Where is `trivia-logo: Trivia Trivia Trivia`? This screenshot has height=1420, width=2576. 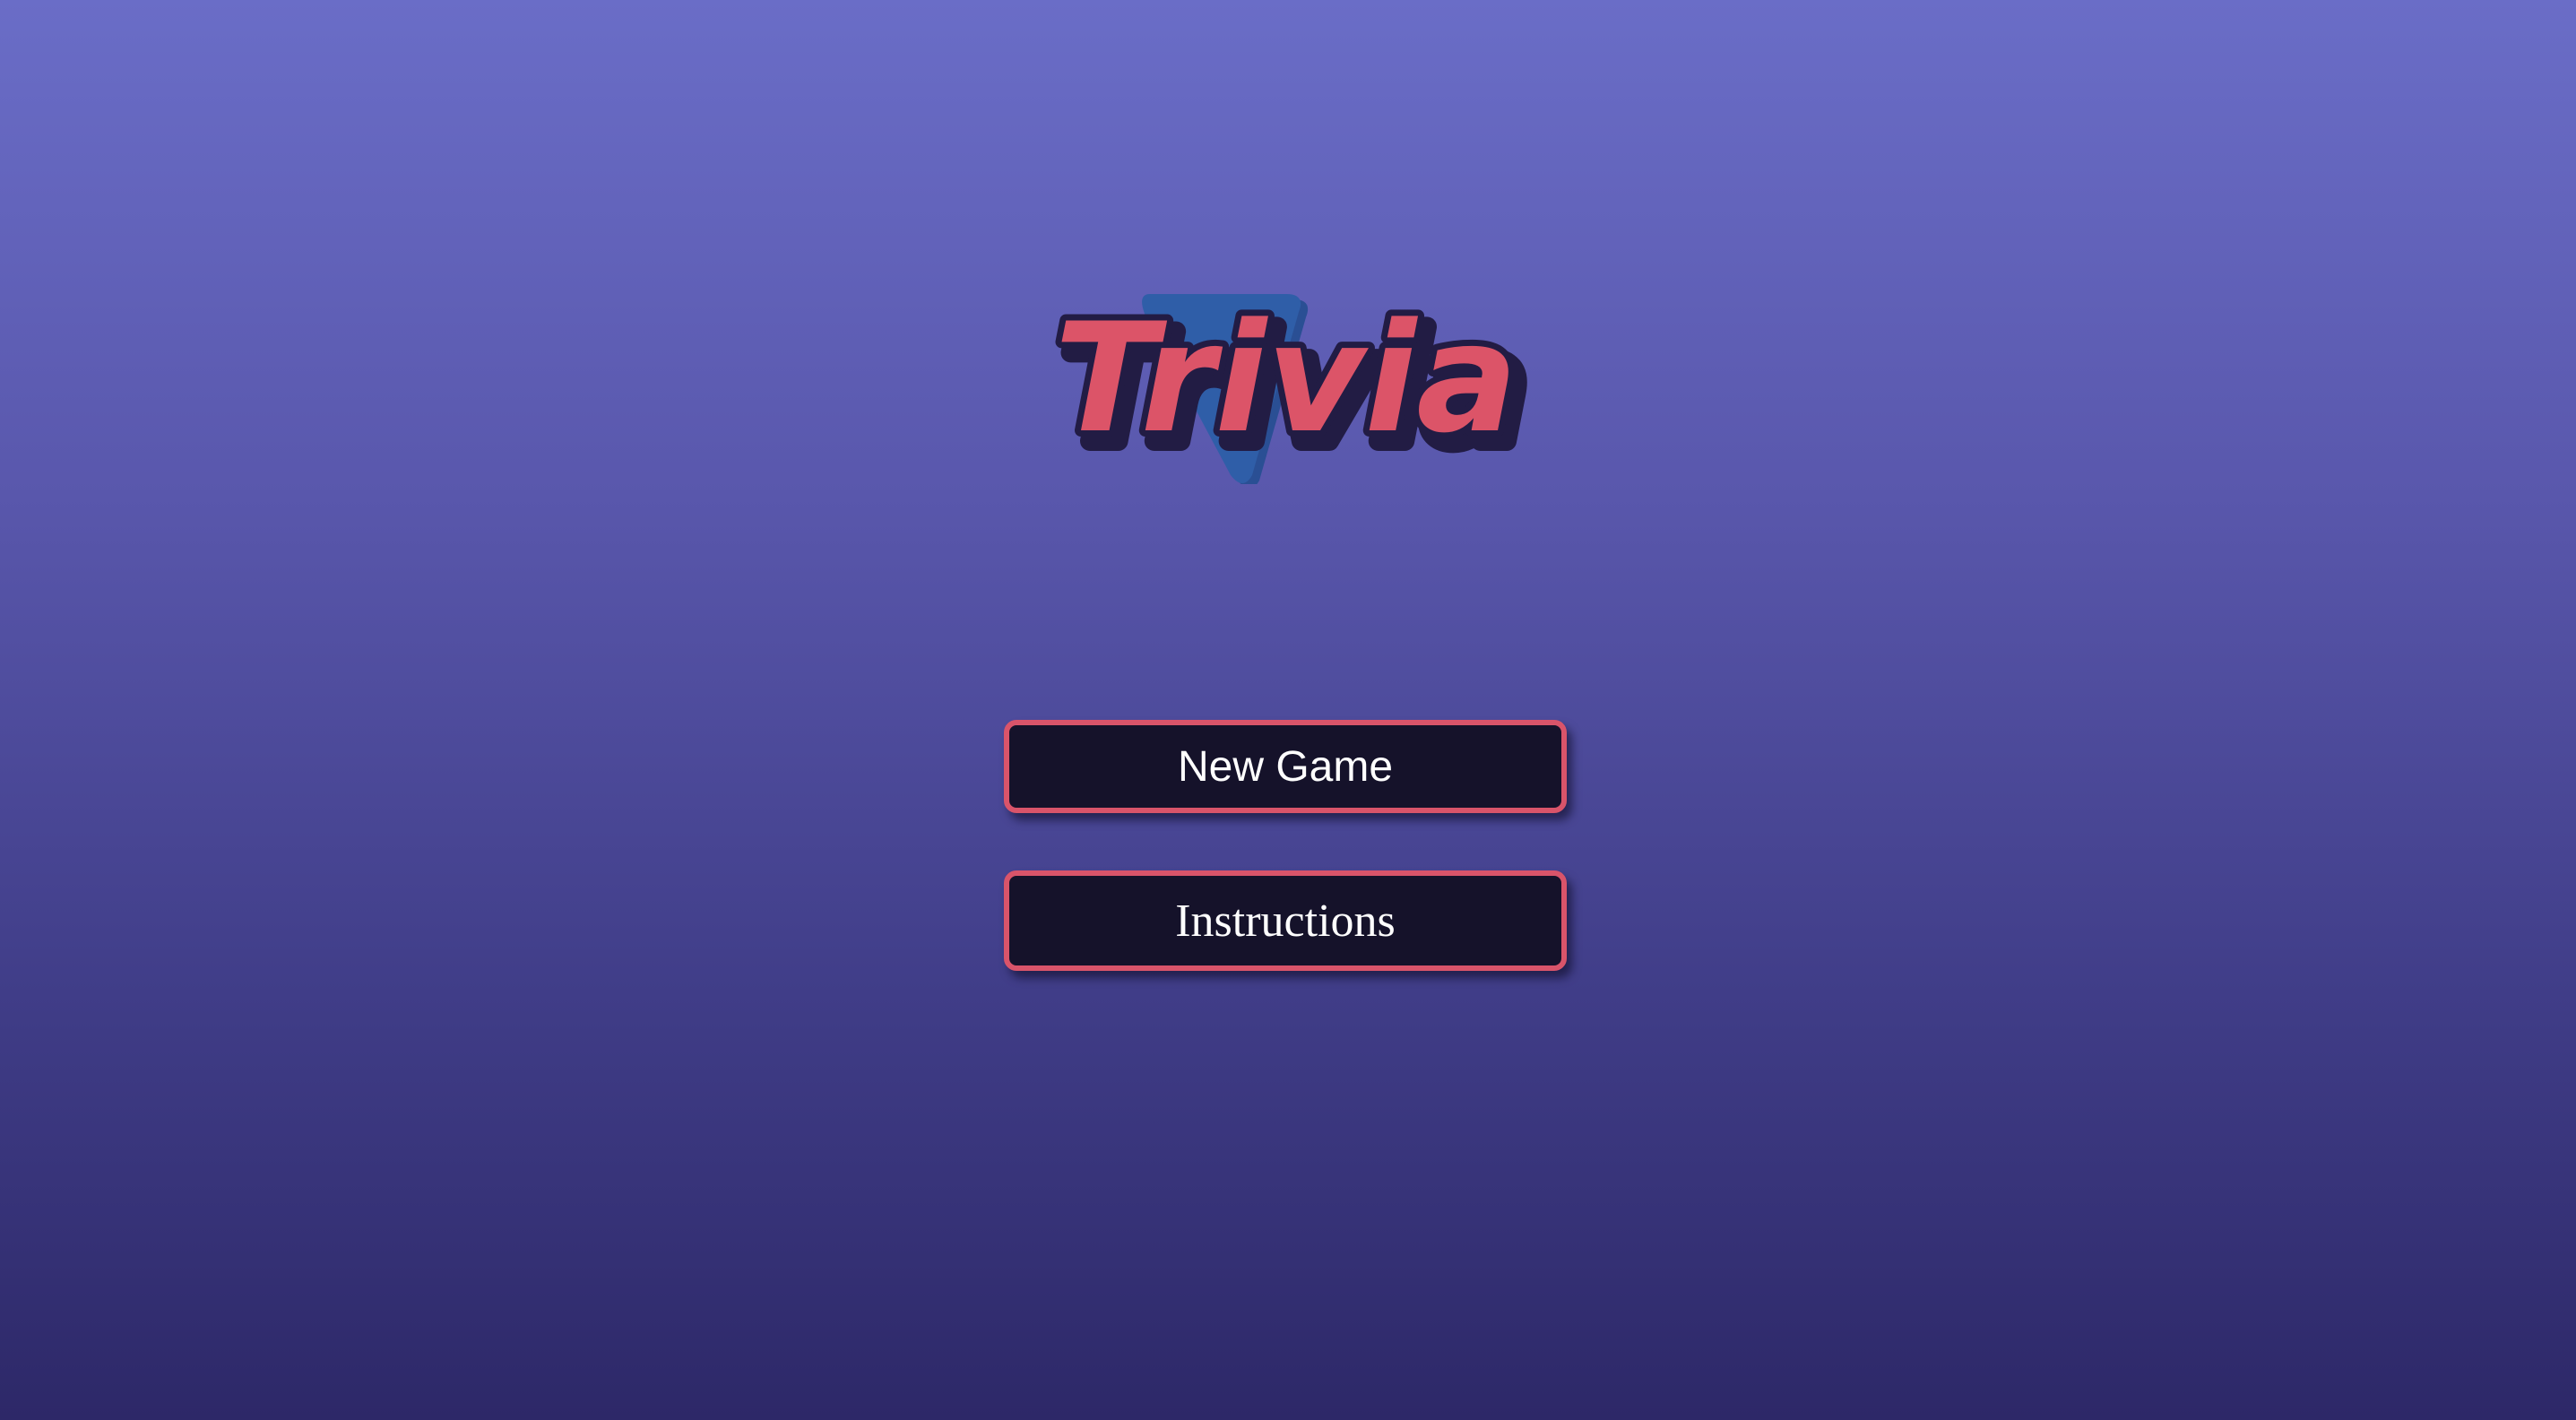
trivia-logo: Trivia Trivia Trivia is located at coordinates (1286, 385).